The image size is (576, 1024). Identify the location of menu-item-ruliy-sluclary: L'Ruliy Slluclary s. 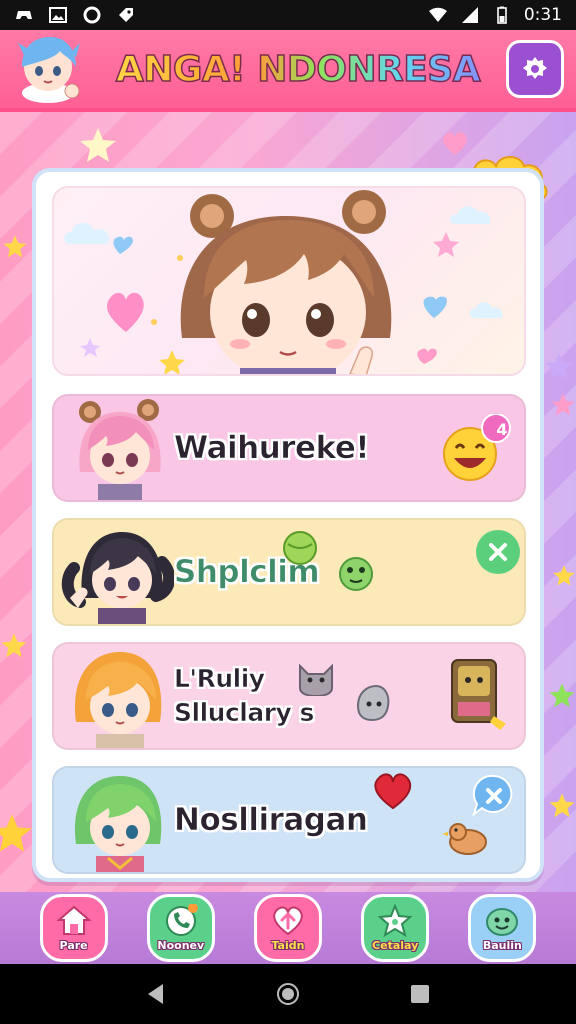
(289, 696).